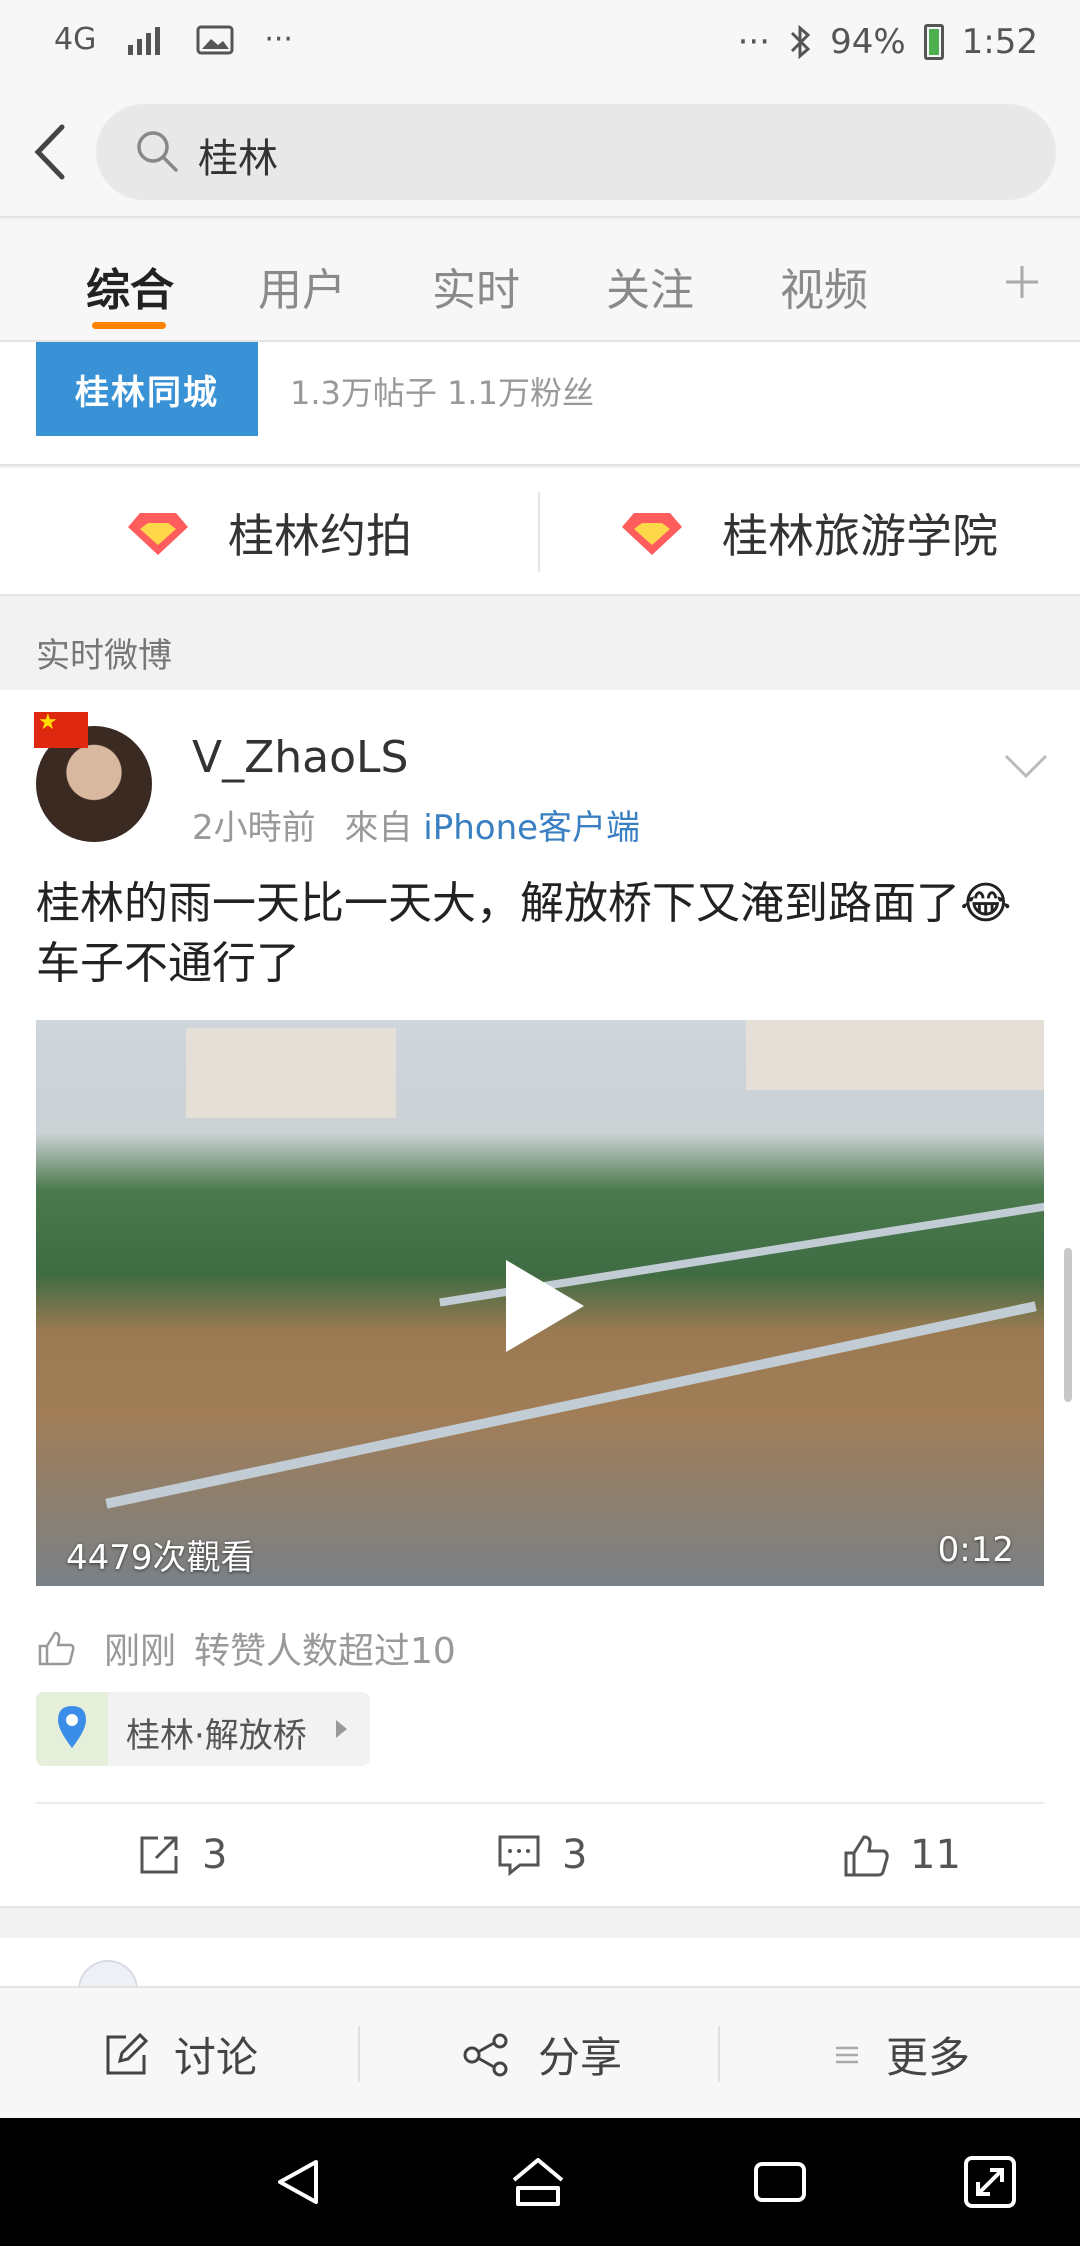 This screenshot has height=2246, width=1080. Describe the element at coordinates (541, 934) in the screenshot. I see `post-text: 桂林的雨一天比一天大，解放桥下又淹到路面了😂 车子不通行了` at that location.